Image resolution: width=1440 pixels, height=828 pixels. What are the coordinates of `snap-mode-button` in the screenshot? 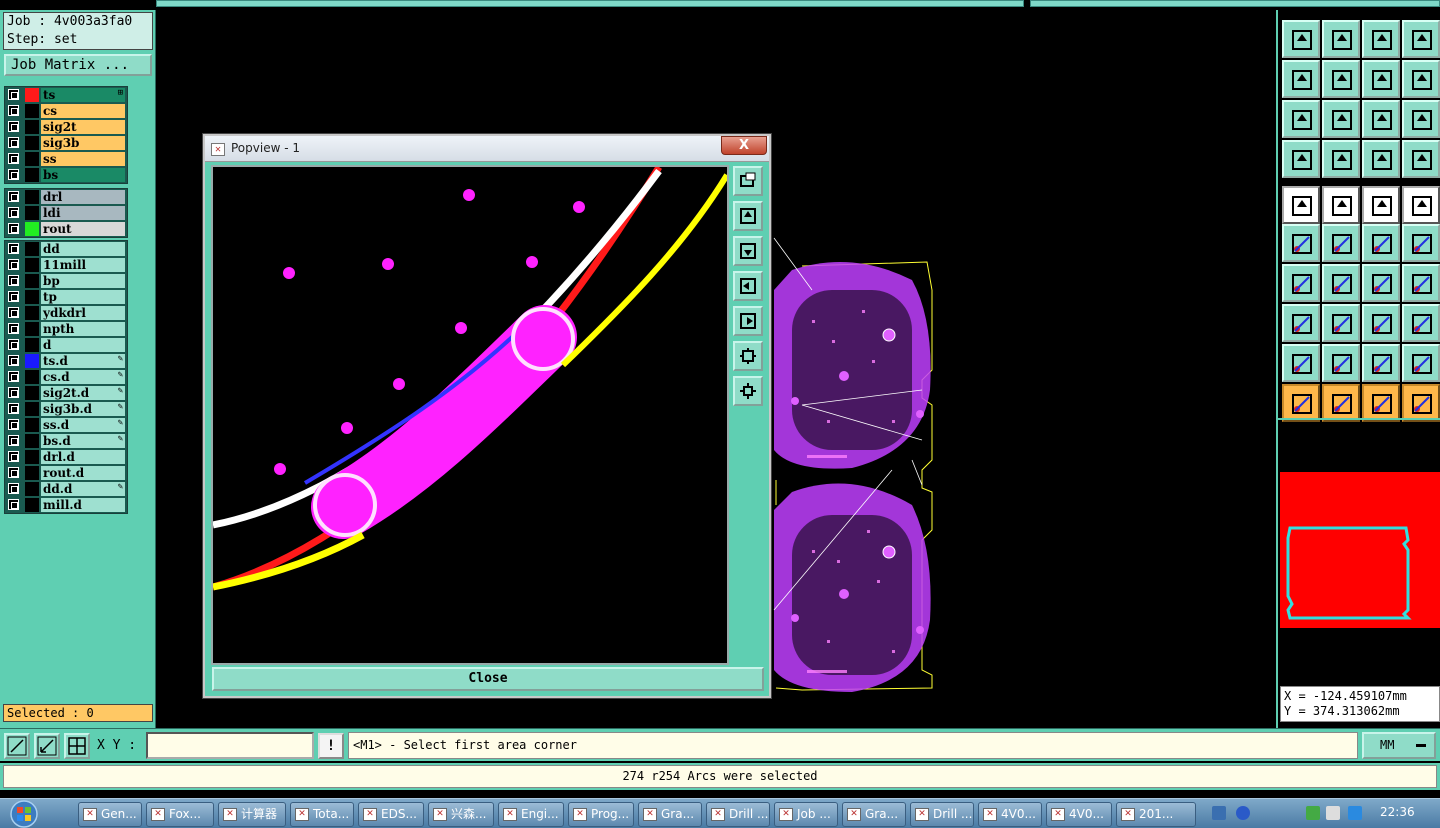 It's located at (17, 746).